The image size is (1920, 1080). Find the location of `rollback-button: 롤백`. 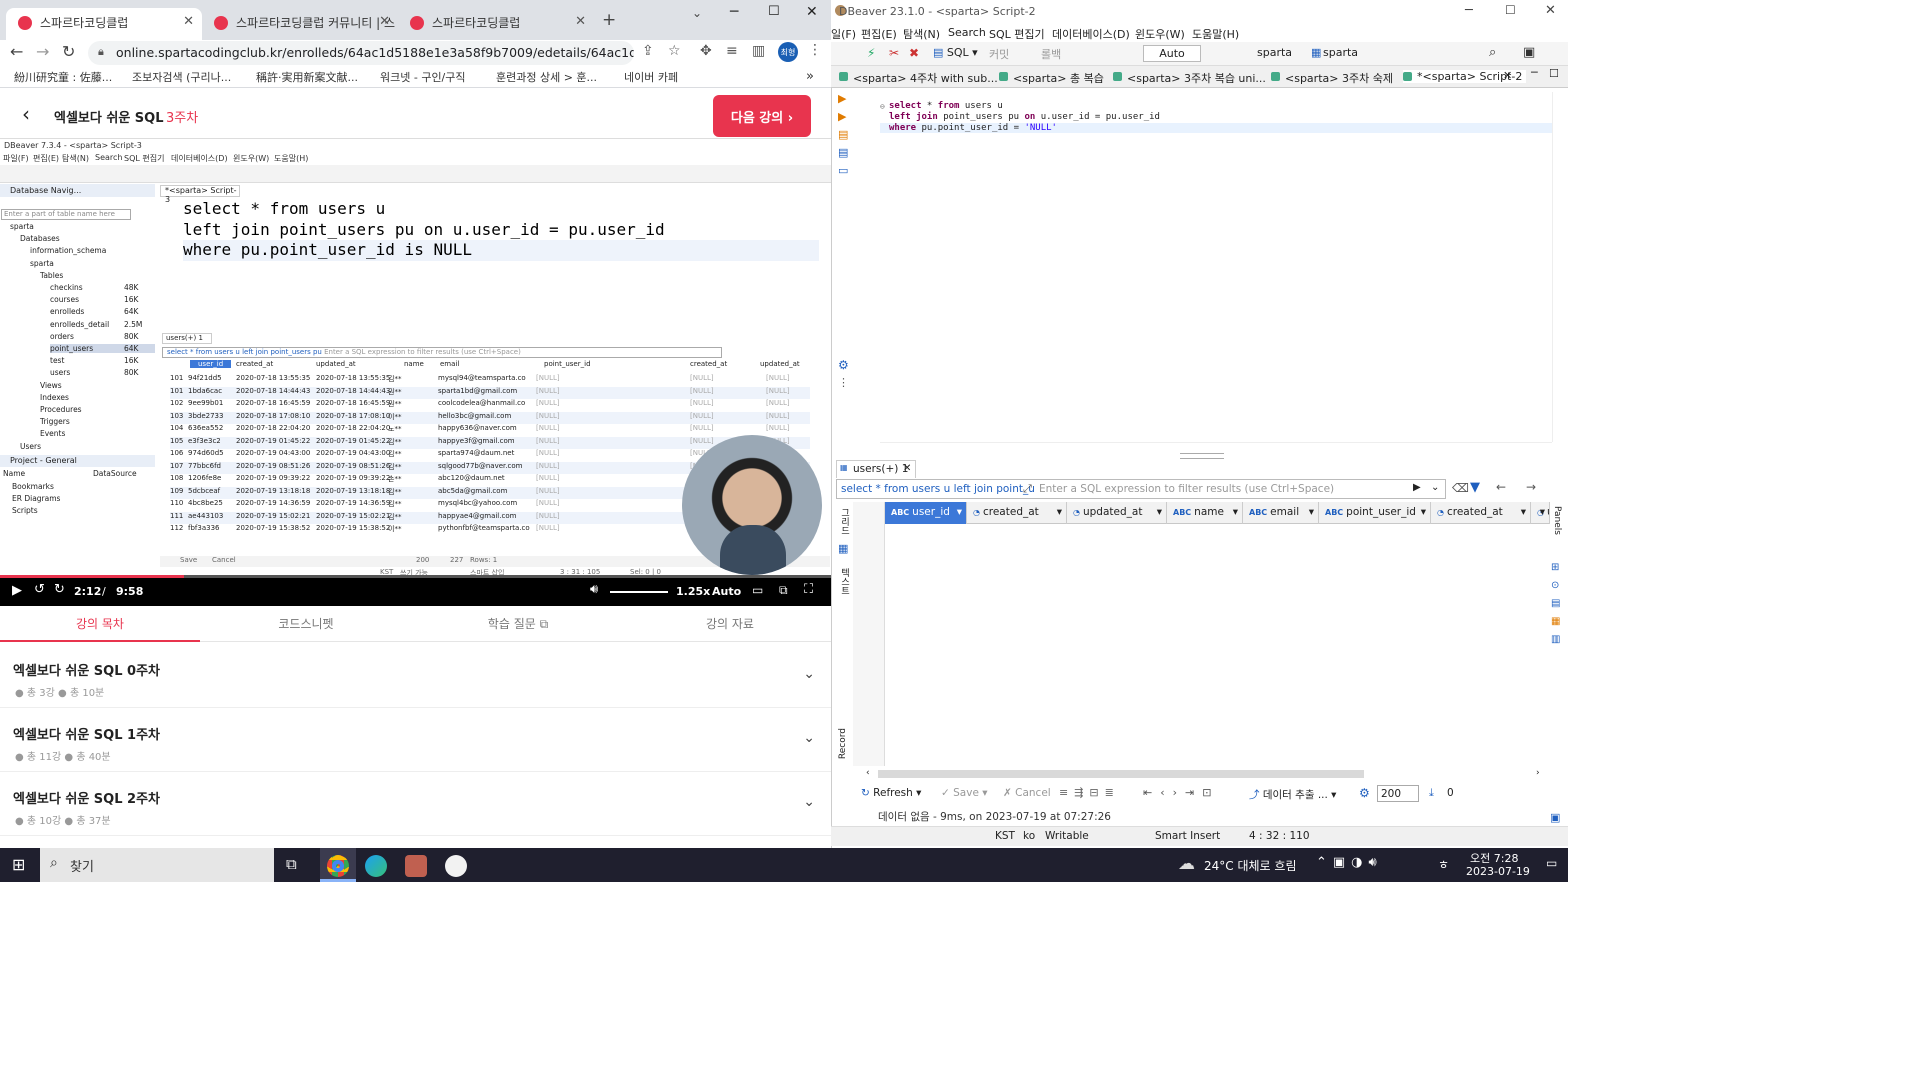

rollback-button: 롤백 is located at coordinates (1051, 54).